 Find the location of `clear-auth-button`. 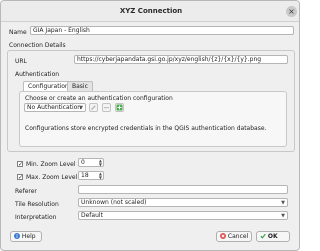

clear-auth-button is located at coordinates (106, 107).